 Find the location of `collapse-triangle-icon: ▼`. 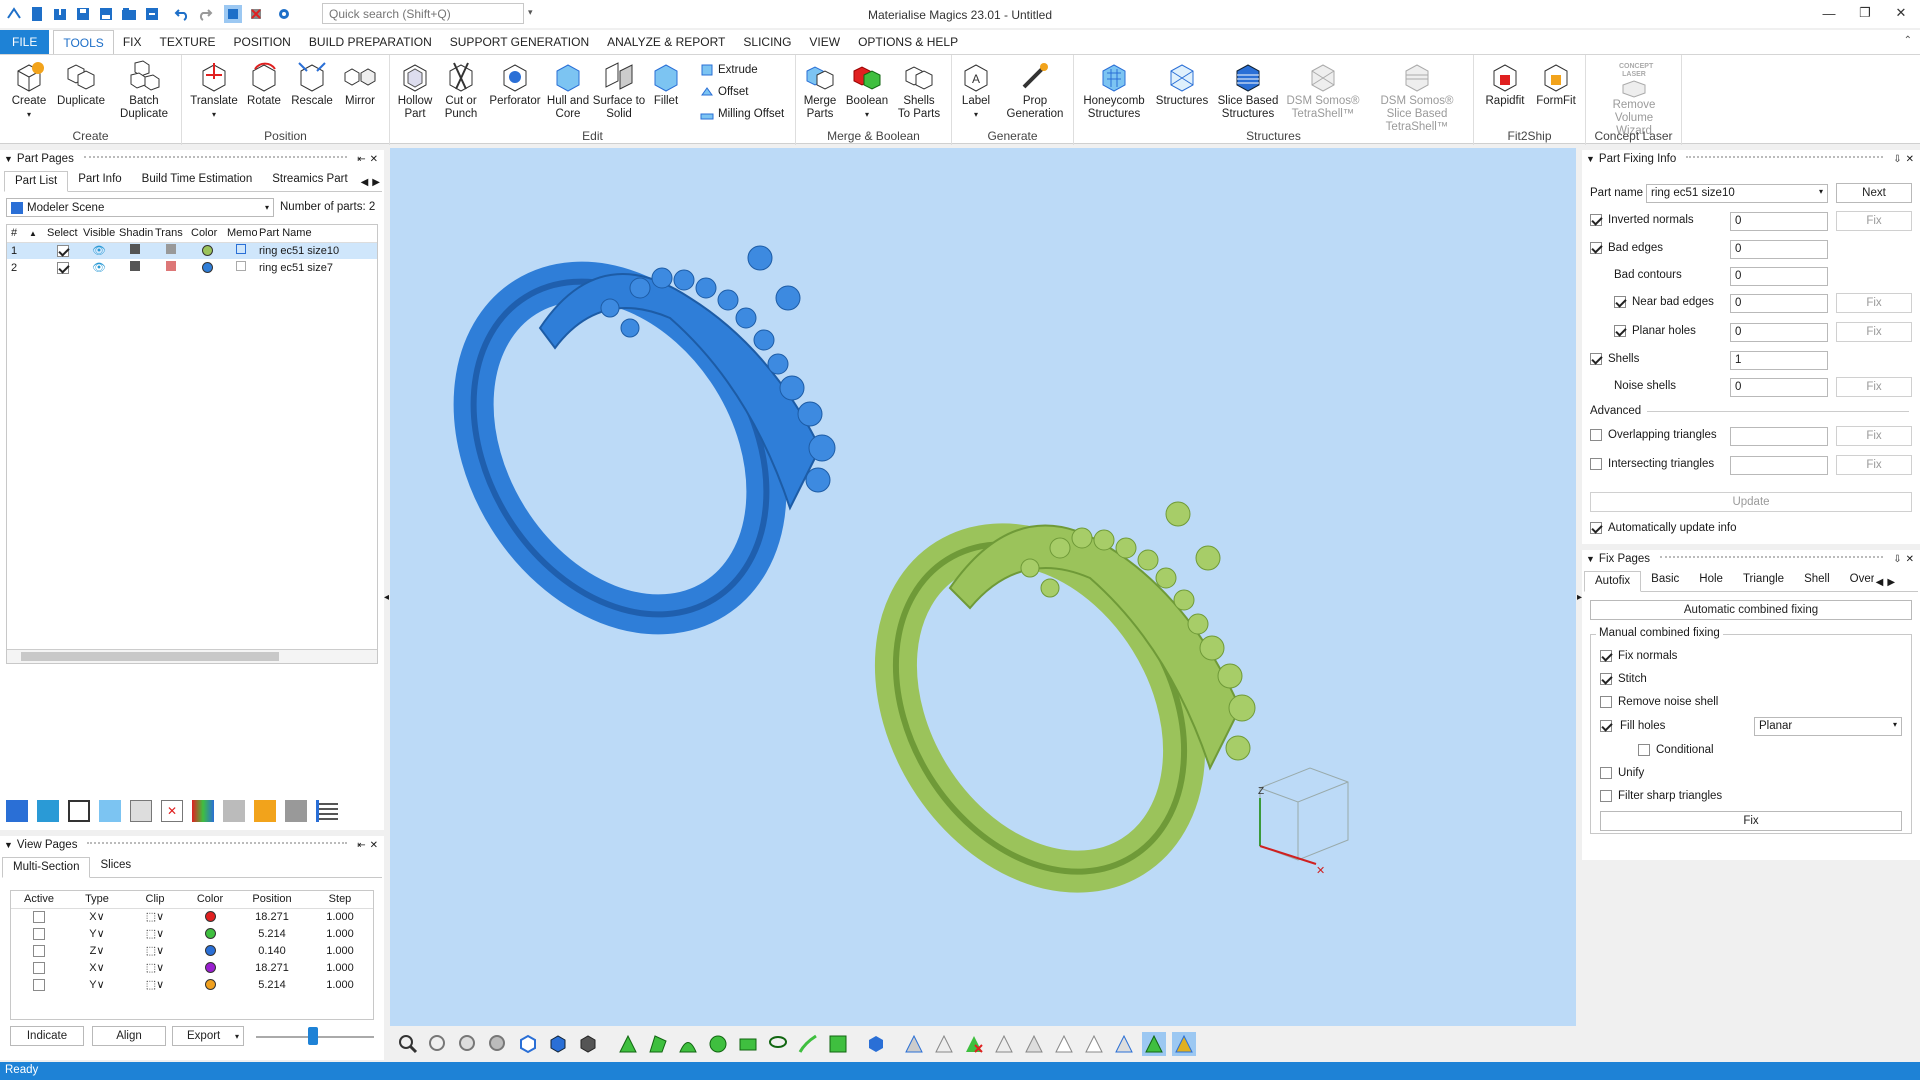

collapse-triangle-icon: ▼ is located at coordinates (8, 845).